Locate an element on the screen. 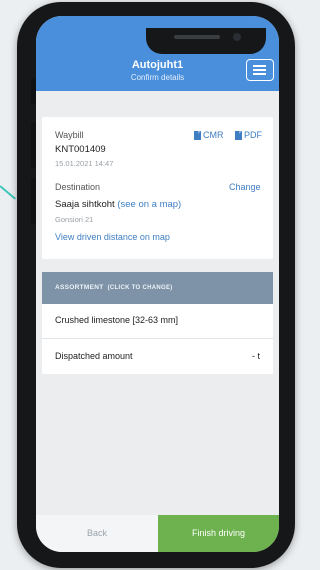 The height and width of the screenshot is (570, 320). back-button: Back is located at coordinates (97, 533).